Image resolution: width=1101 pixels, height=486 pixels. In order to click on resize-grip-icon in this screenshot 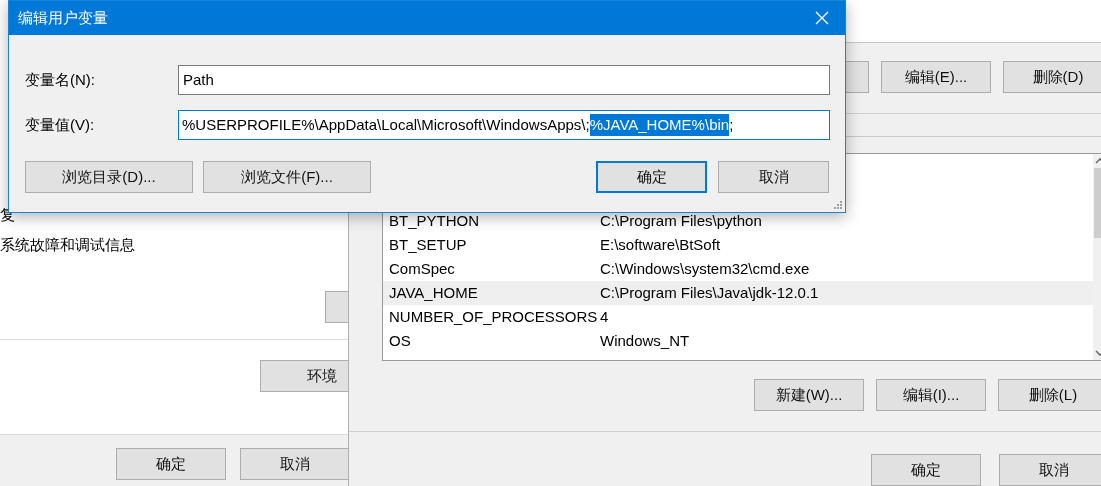, I will do `click(838, 205)`.